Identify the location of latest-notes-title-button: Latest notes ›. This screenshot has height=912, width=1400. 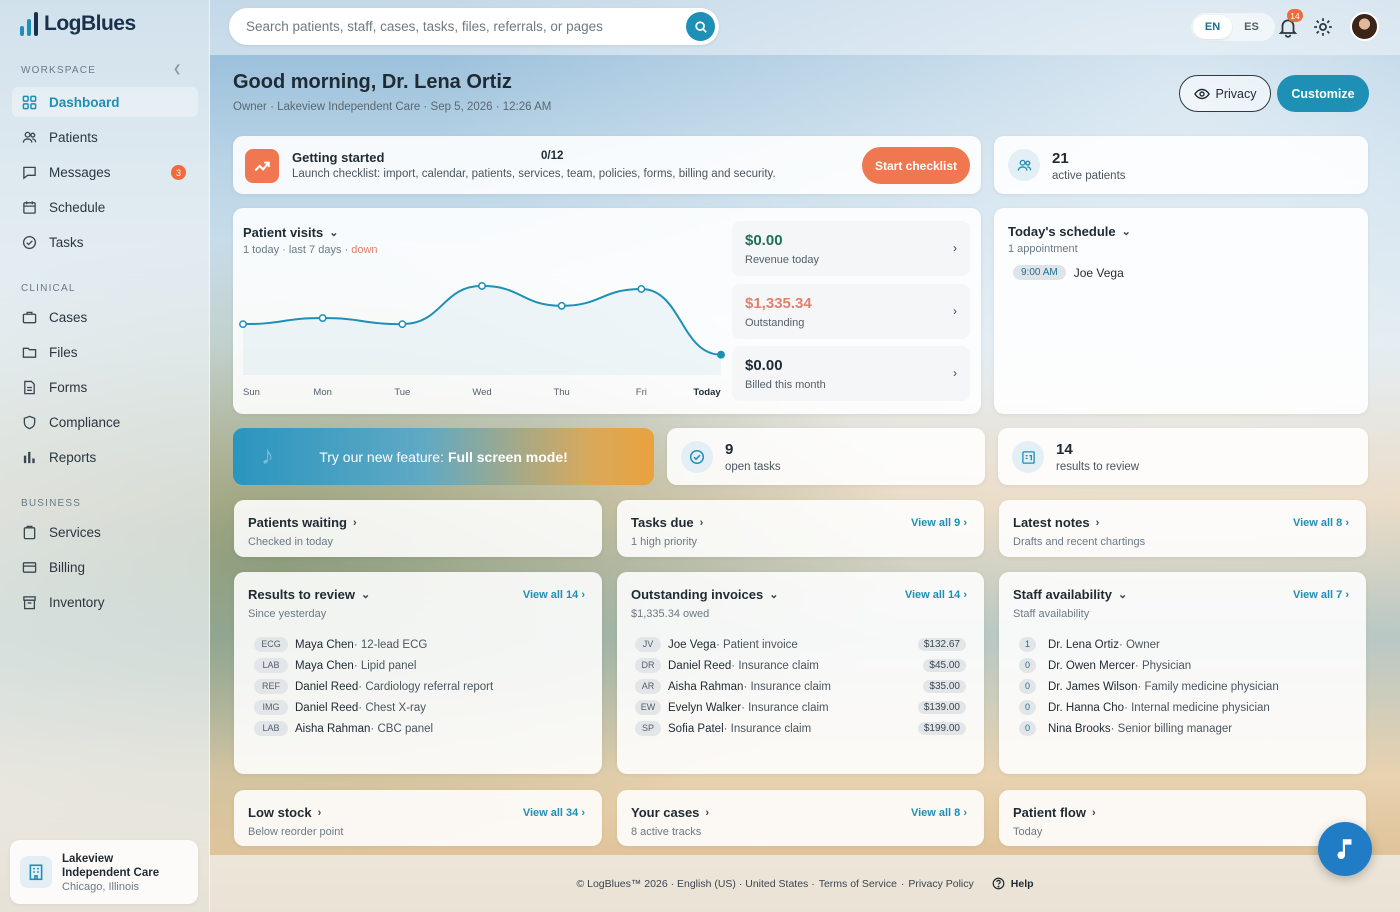
(1056, 522).